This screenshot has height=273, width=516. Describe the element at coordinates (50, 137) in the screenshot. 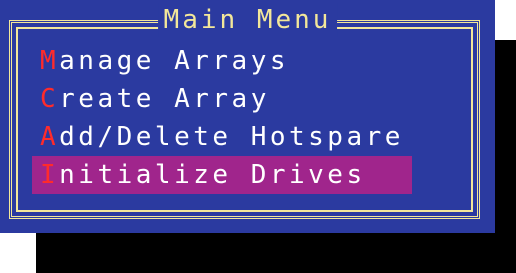

I see `menu-item-hotkey: A` at that location.